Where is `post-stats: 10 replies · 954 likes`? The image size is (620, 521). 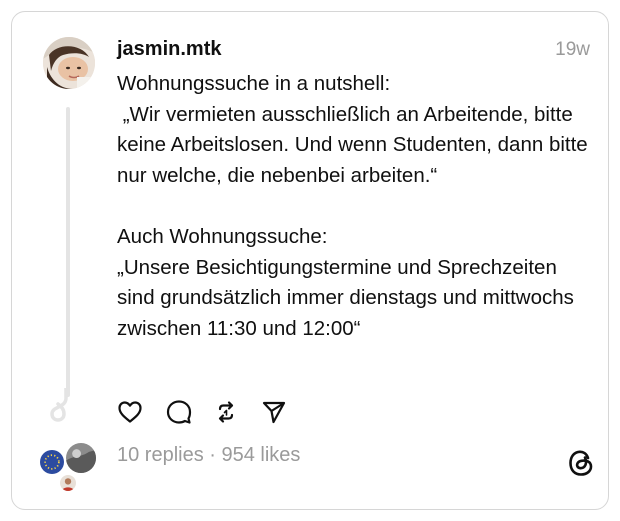
post-stats: 10 replies · 954 likes is located at coordinates (208, 455).